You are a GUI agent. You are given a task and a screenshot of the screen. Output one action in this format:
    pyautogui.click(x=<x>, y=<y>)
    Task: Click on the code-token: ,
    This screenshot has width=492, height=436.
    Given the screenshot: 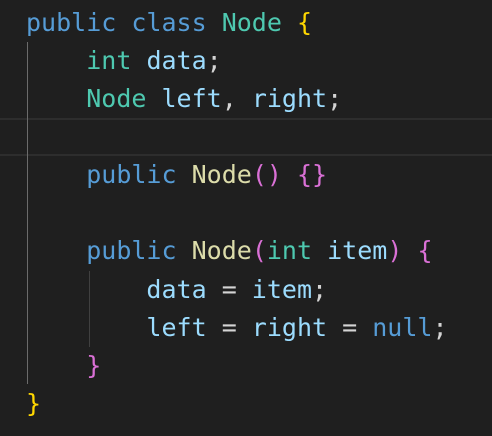 What is the action you would take?
    pyautogui.click(x=236, y=98)
    